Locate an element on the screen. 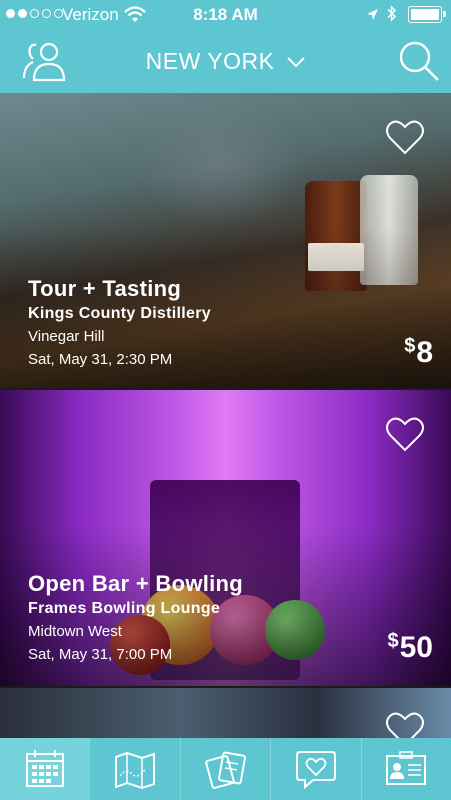 The image size is (451, 800). tickets-icon is located at coordinates (225, 770).